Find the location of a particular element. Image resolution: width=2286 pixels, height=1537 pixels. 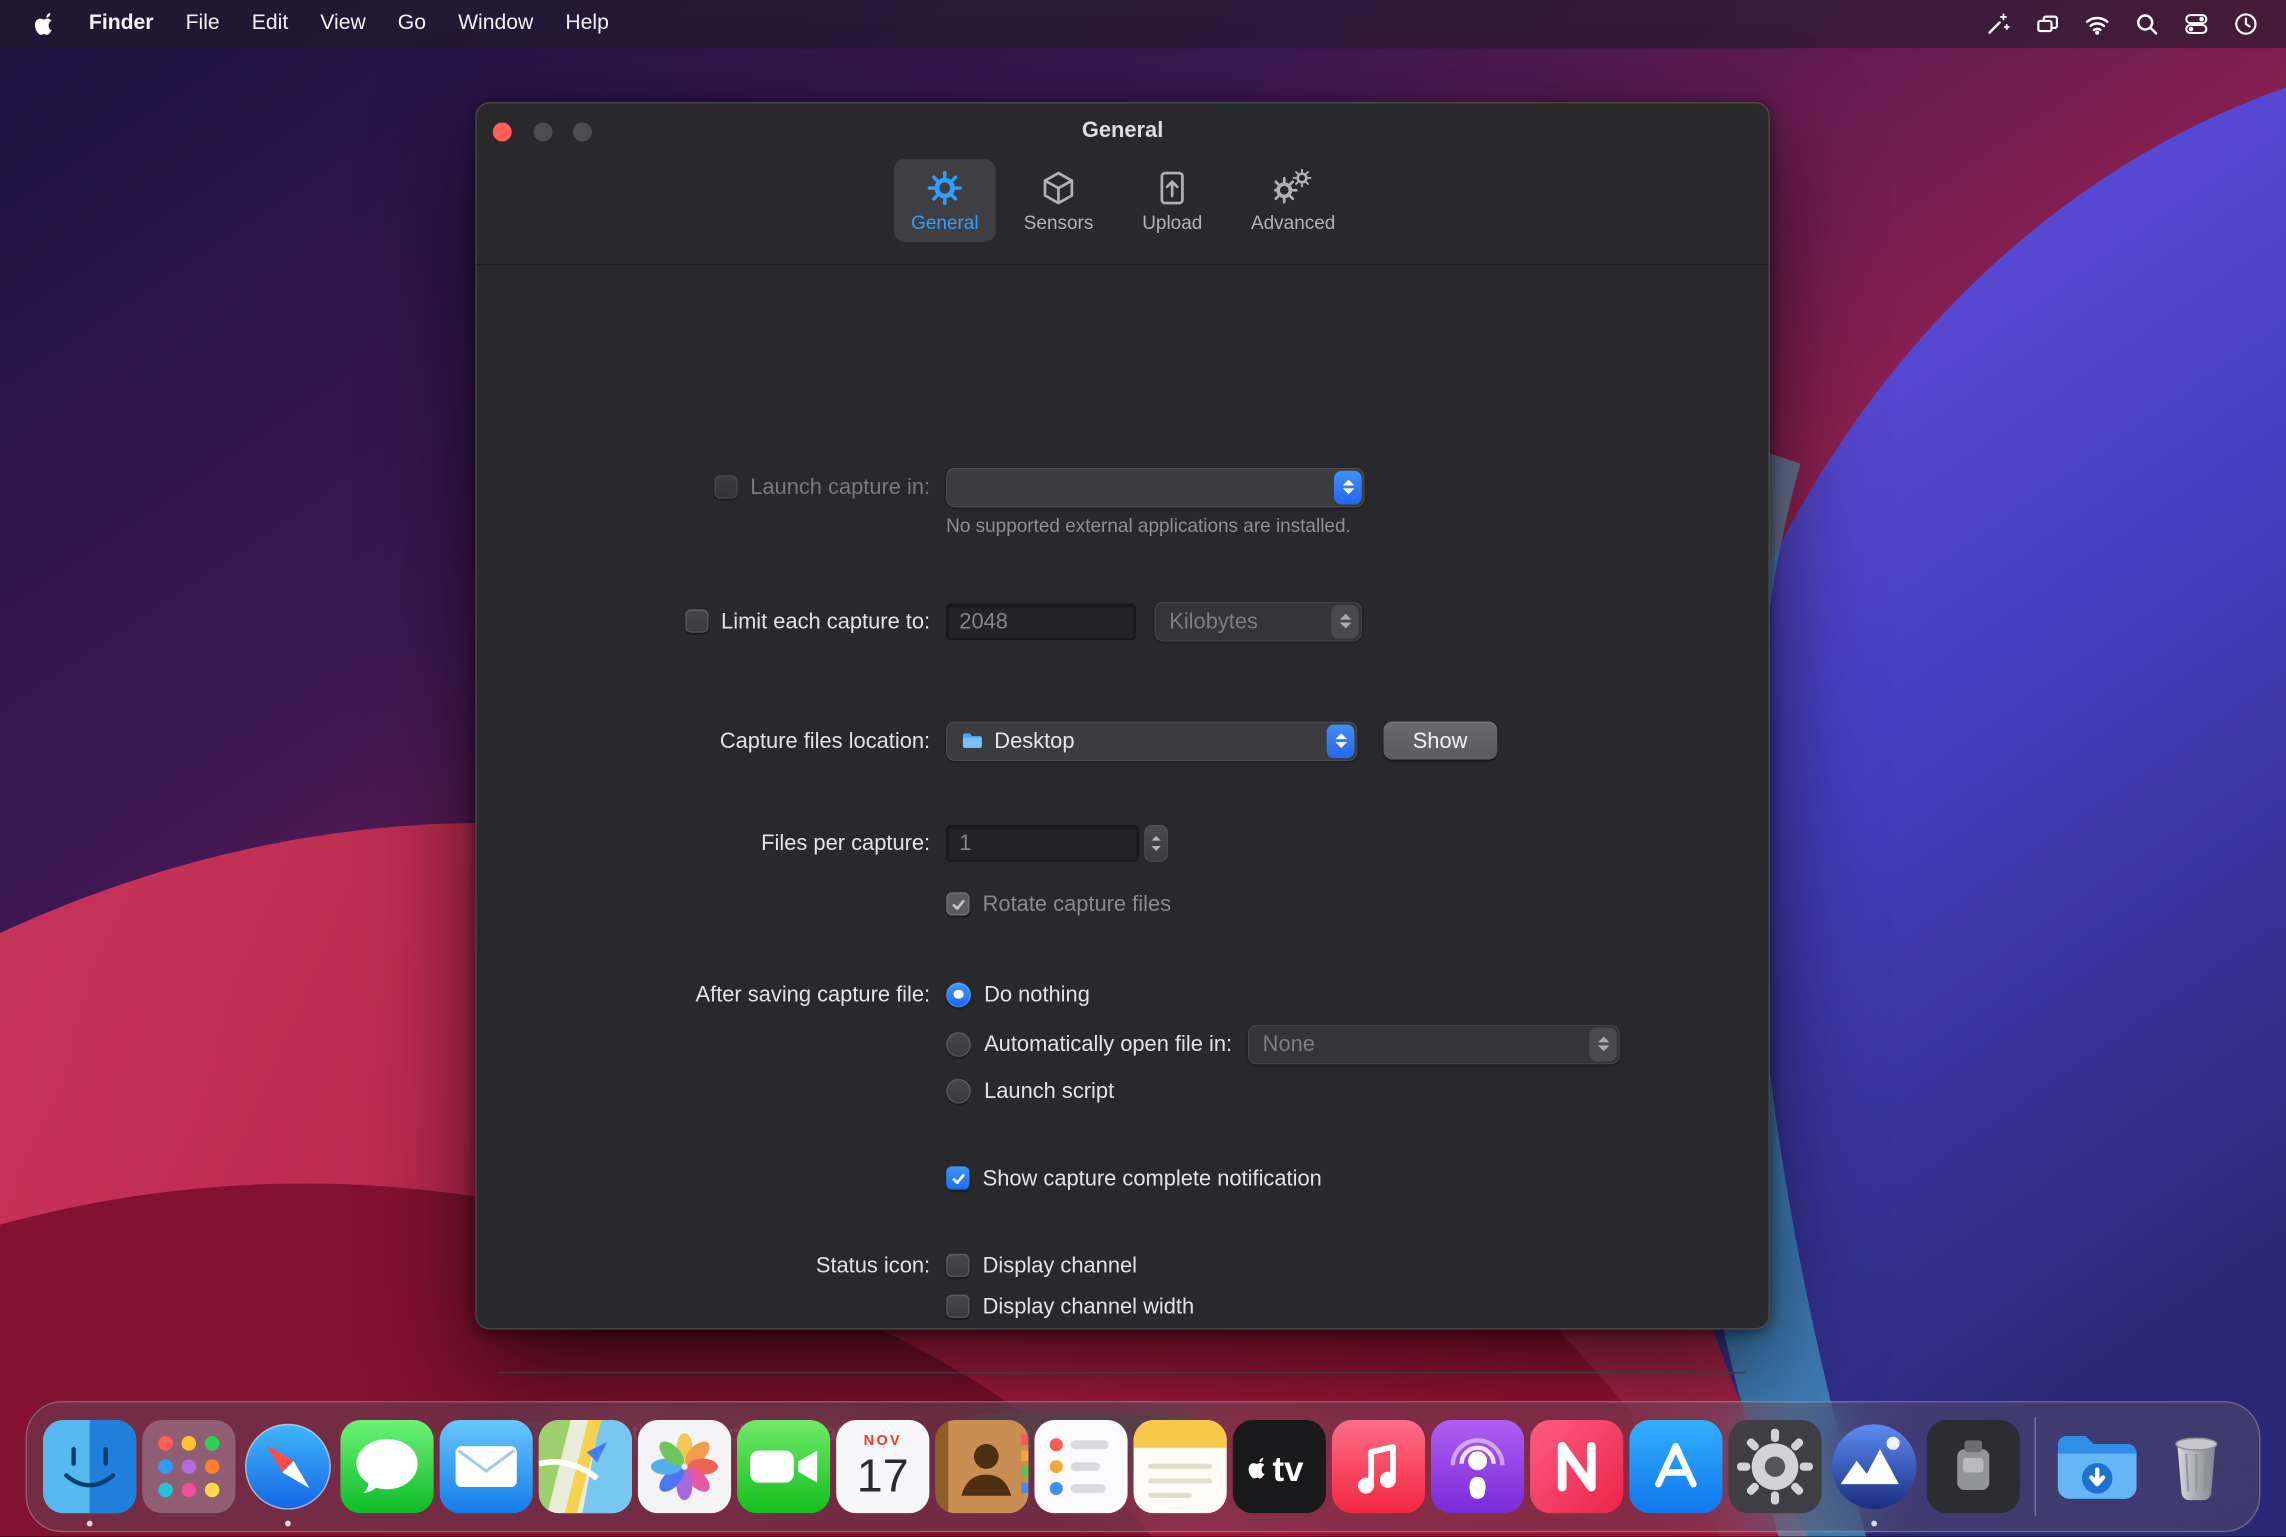

tab-sensors: Sensors is located at coordinates (1059, 200).